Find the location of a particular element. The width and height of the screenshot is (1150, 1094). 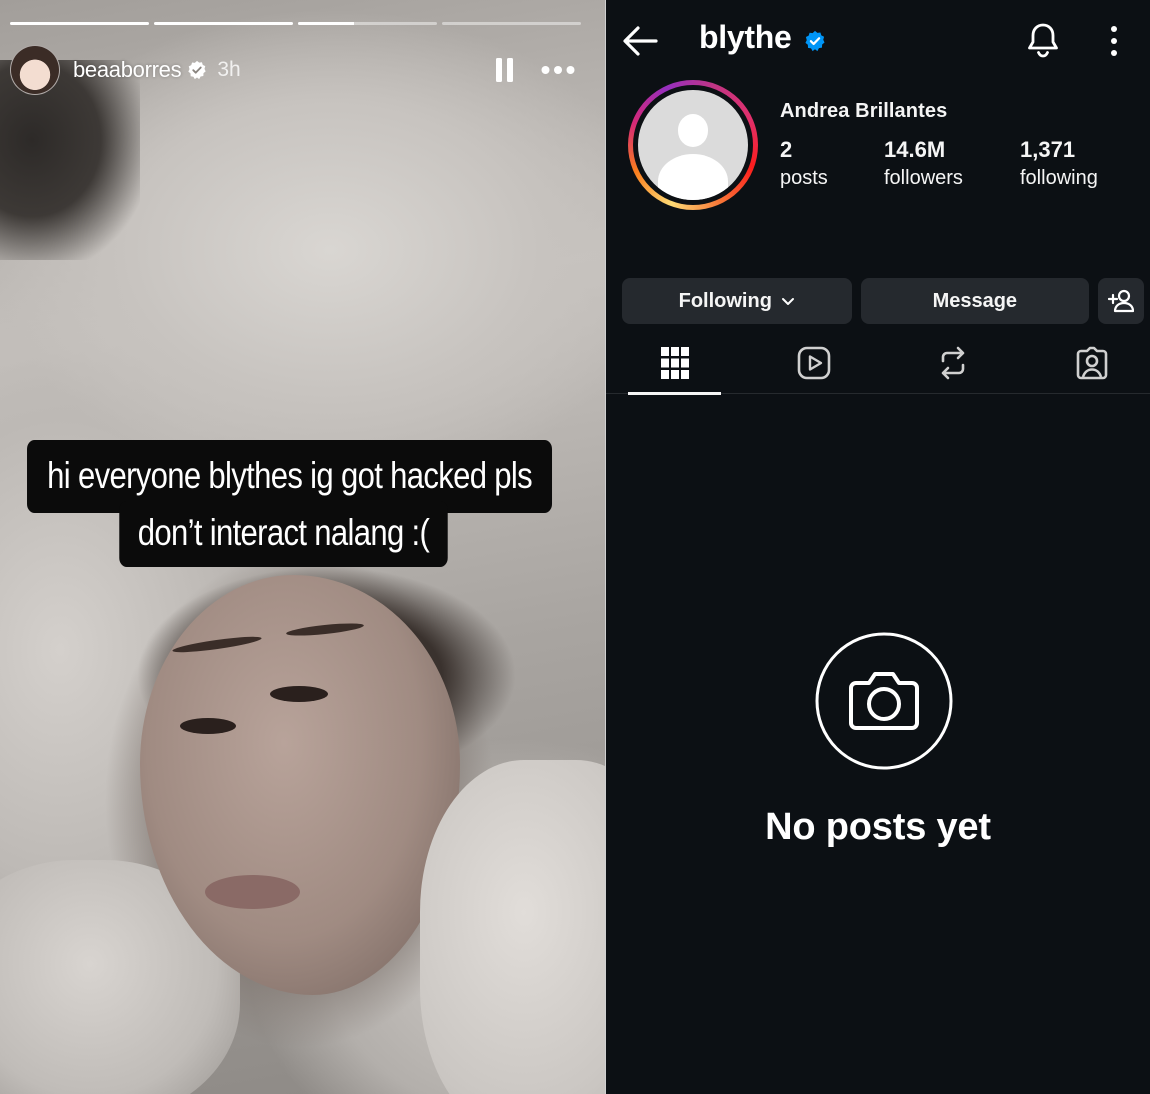

empty-state-text: No posts yet is located at coordinates (878, 827).